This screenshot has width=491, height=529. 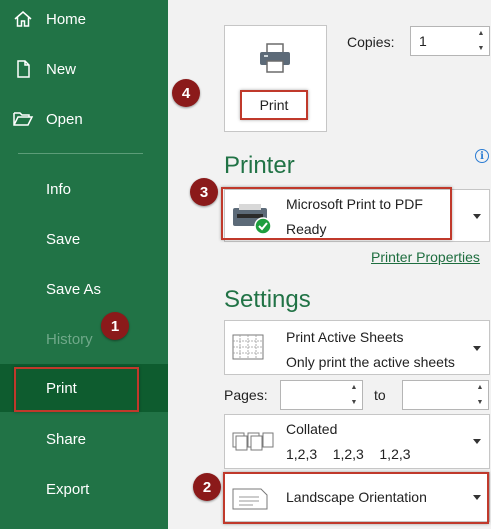 I want to click on settings-section-title: Settings, so click(x=267, y=299).